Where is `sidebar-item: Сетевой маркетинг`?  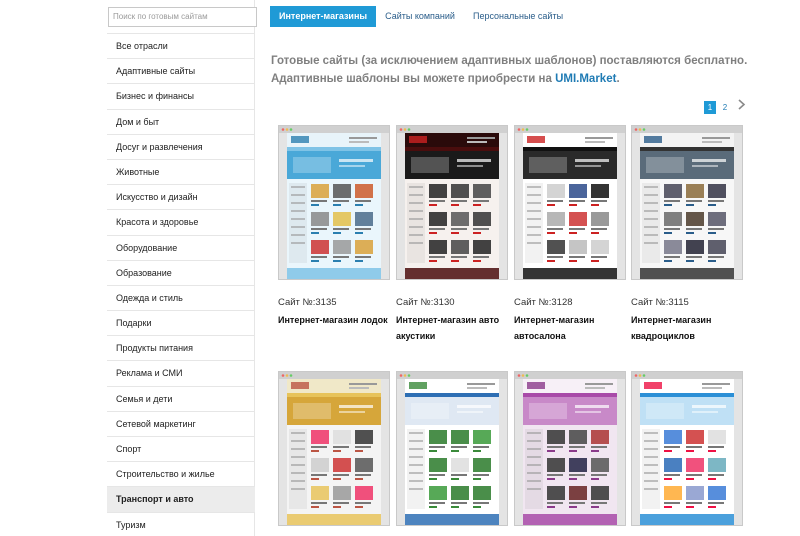 sidebar-item: Сетевой маркетинг is located at coordinates (181, 424).